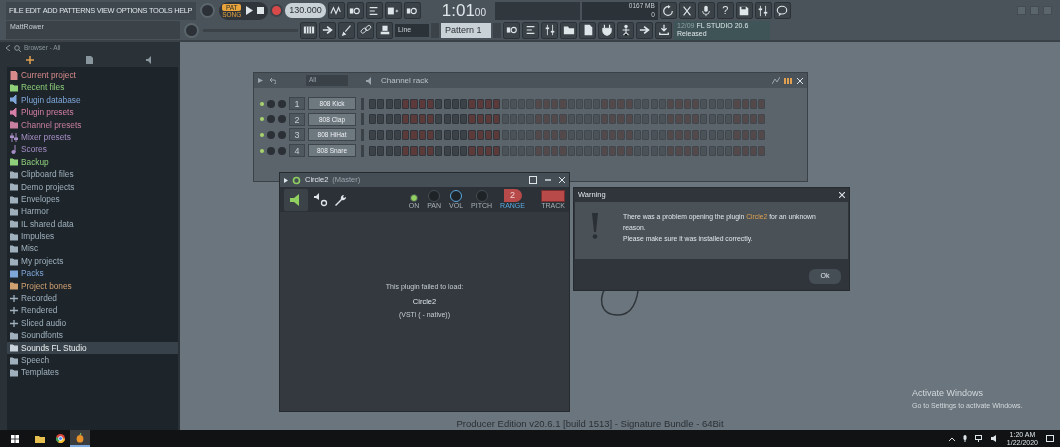  I want to click on browser-item: Sounds FL Studio, so click(92, 347).